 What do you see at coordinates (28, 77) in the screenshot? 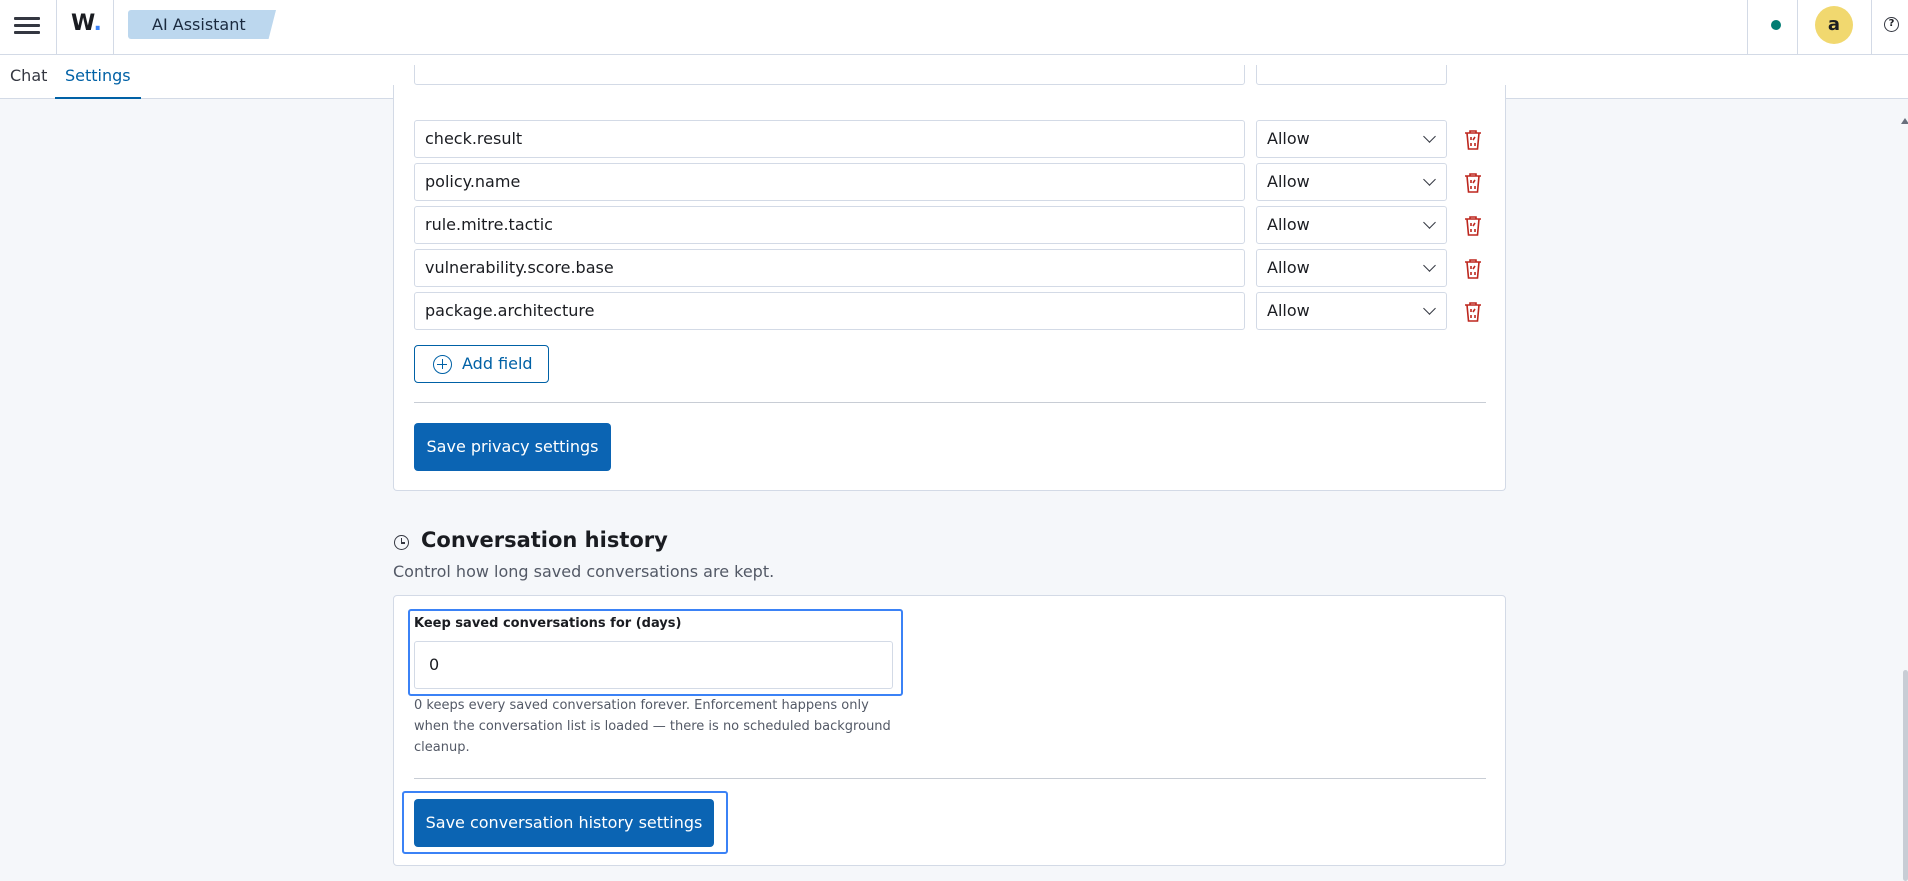
I see `tab-chat: Chat` at bounding box center [28, 77].